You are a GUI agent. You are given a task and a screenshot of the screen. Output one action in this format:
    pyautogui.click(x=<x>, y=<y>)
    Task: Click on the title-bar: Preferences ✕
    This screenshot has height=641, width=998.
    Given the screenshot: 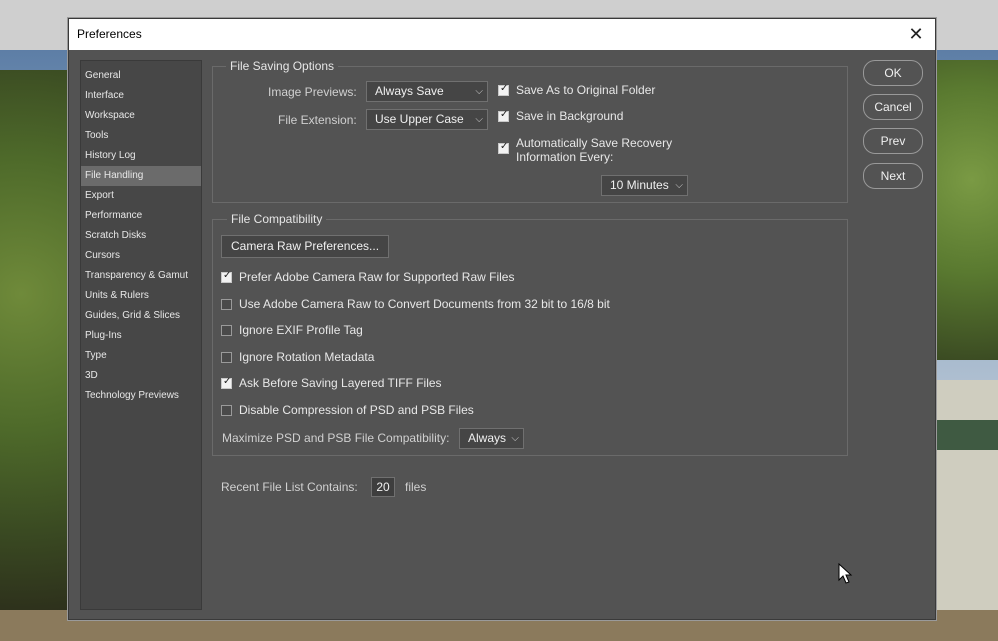 What is the action you would take?
    pyautogui.click(x=502, y=34)
    